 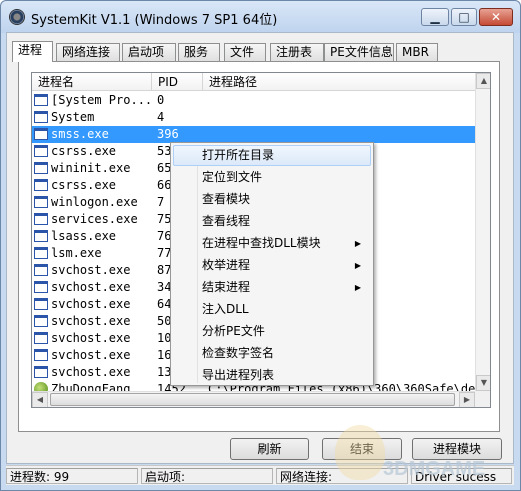 What do you see at coordinates (253, 117) in the screenshot?
I see `table-row: System 4` at bounding box center [253, 117].